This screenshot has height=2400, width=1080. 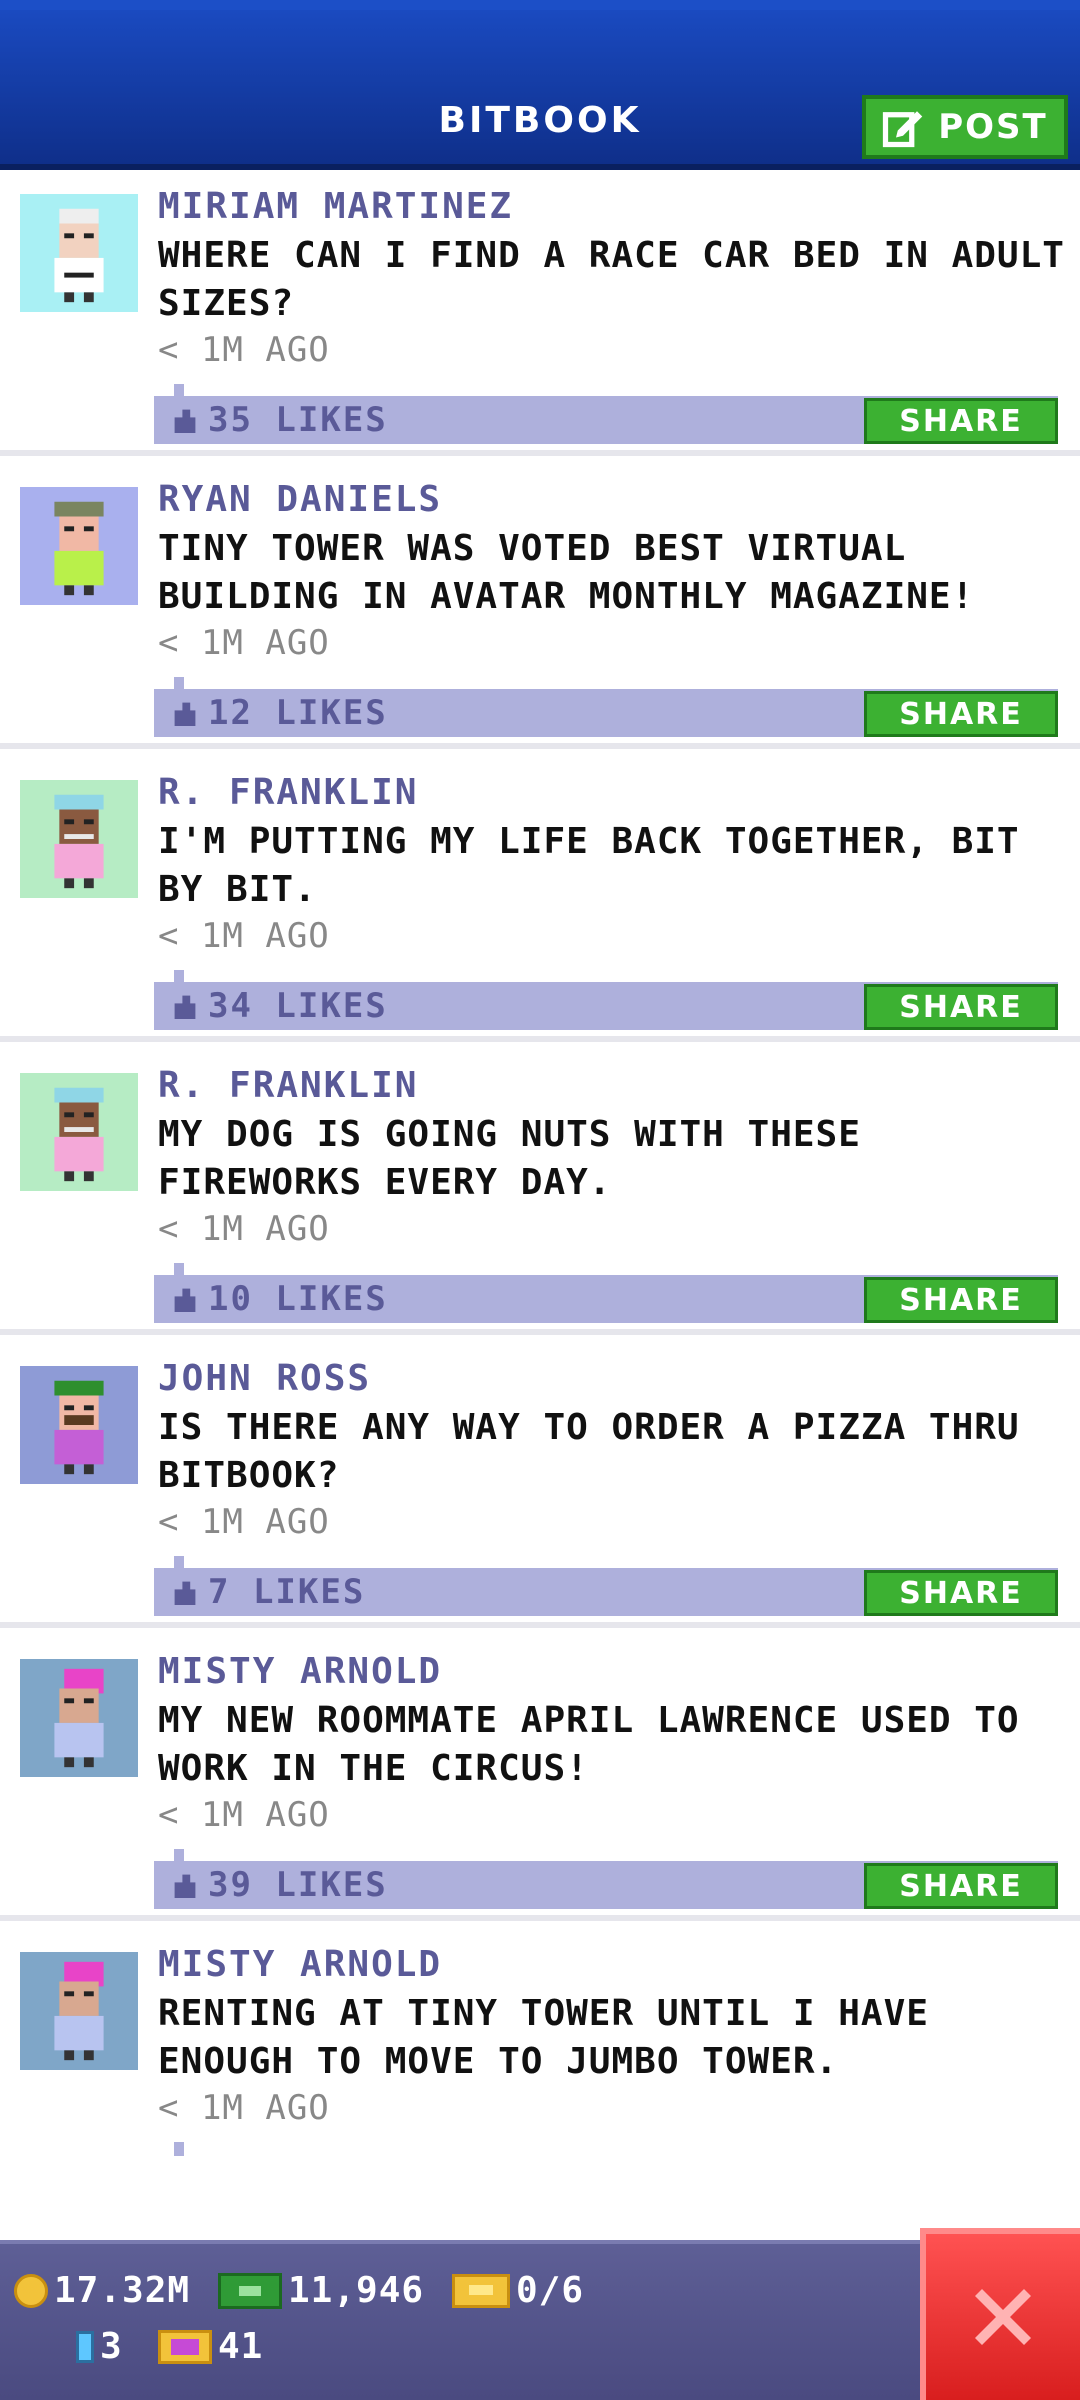 I want to click on close-icon, so click(x=1003, y=2317).